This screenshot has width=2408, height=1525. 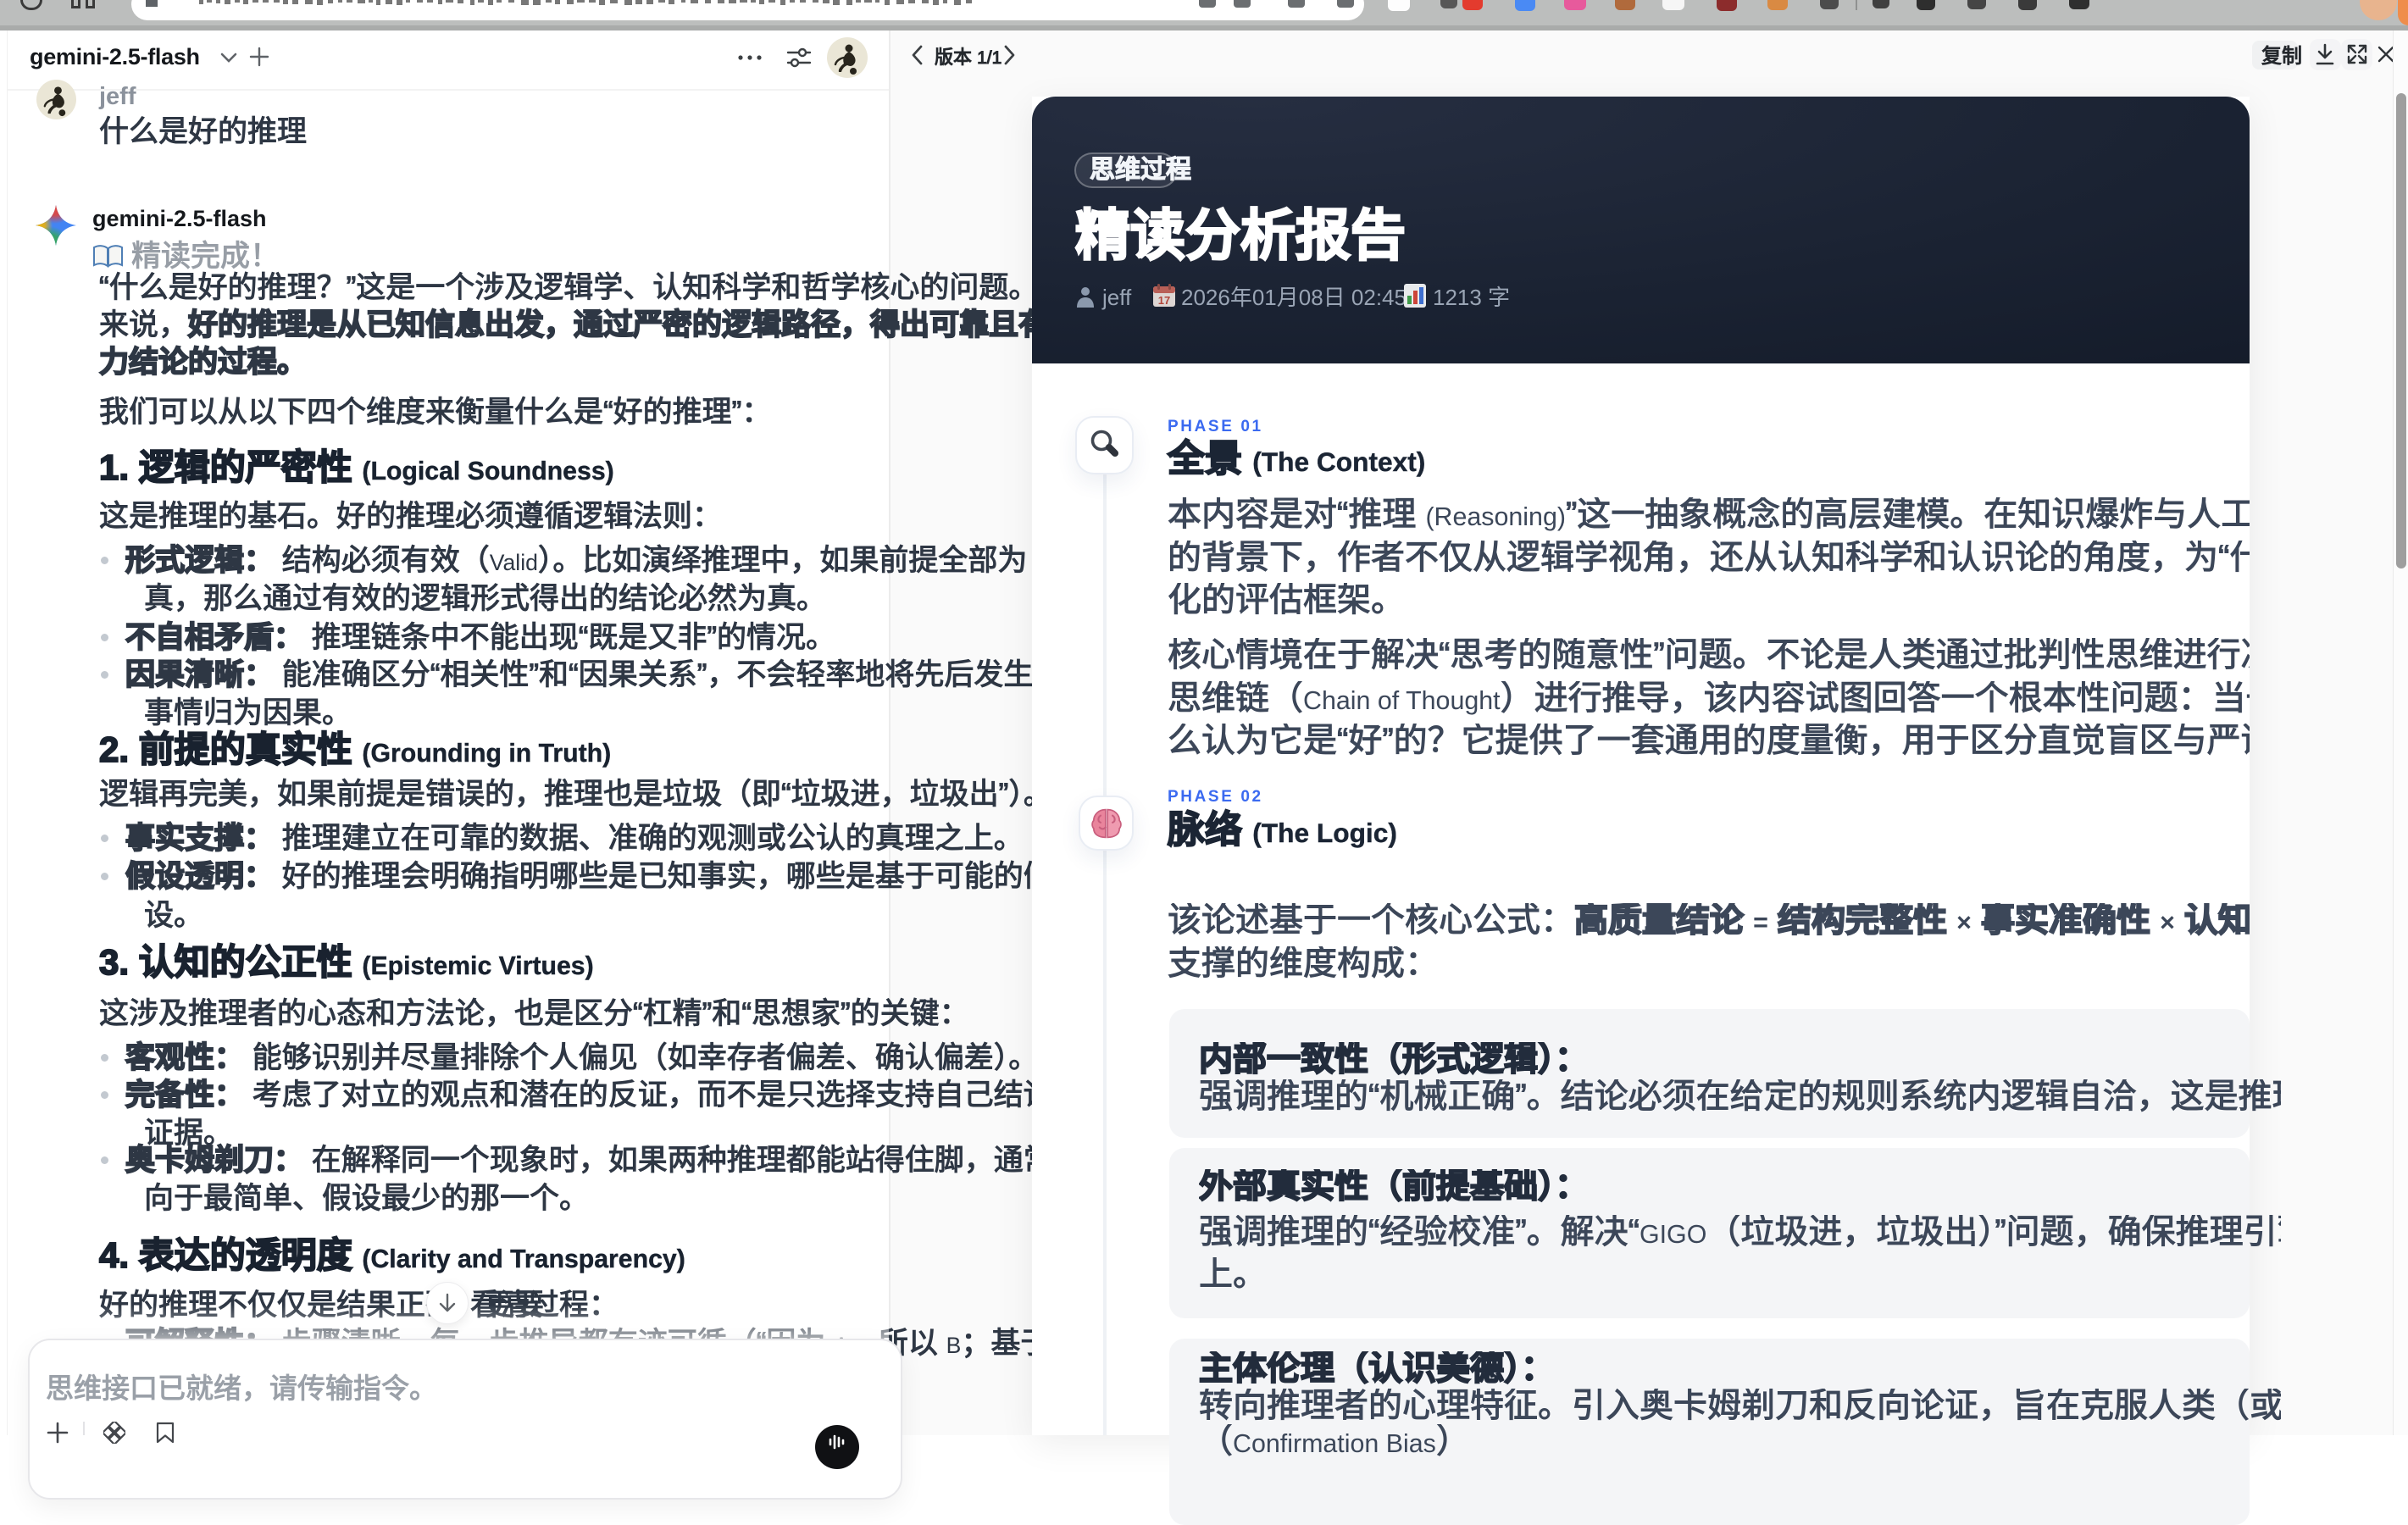 I want to click on svg-text: 17, so click(x=1164, y=300).